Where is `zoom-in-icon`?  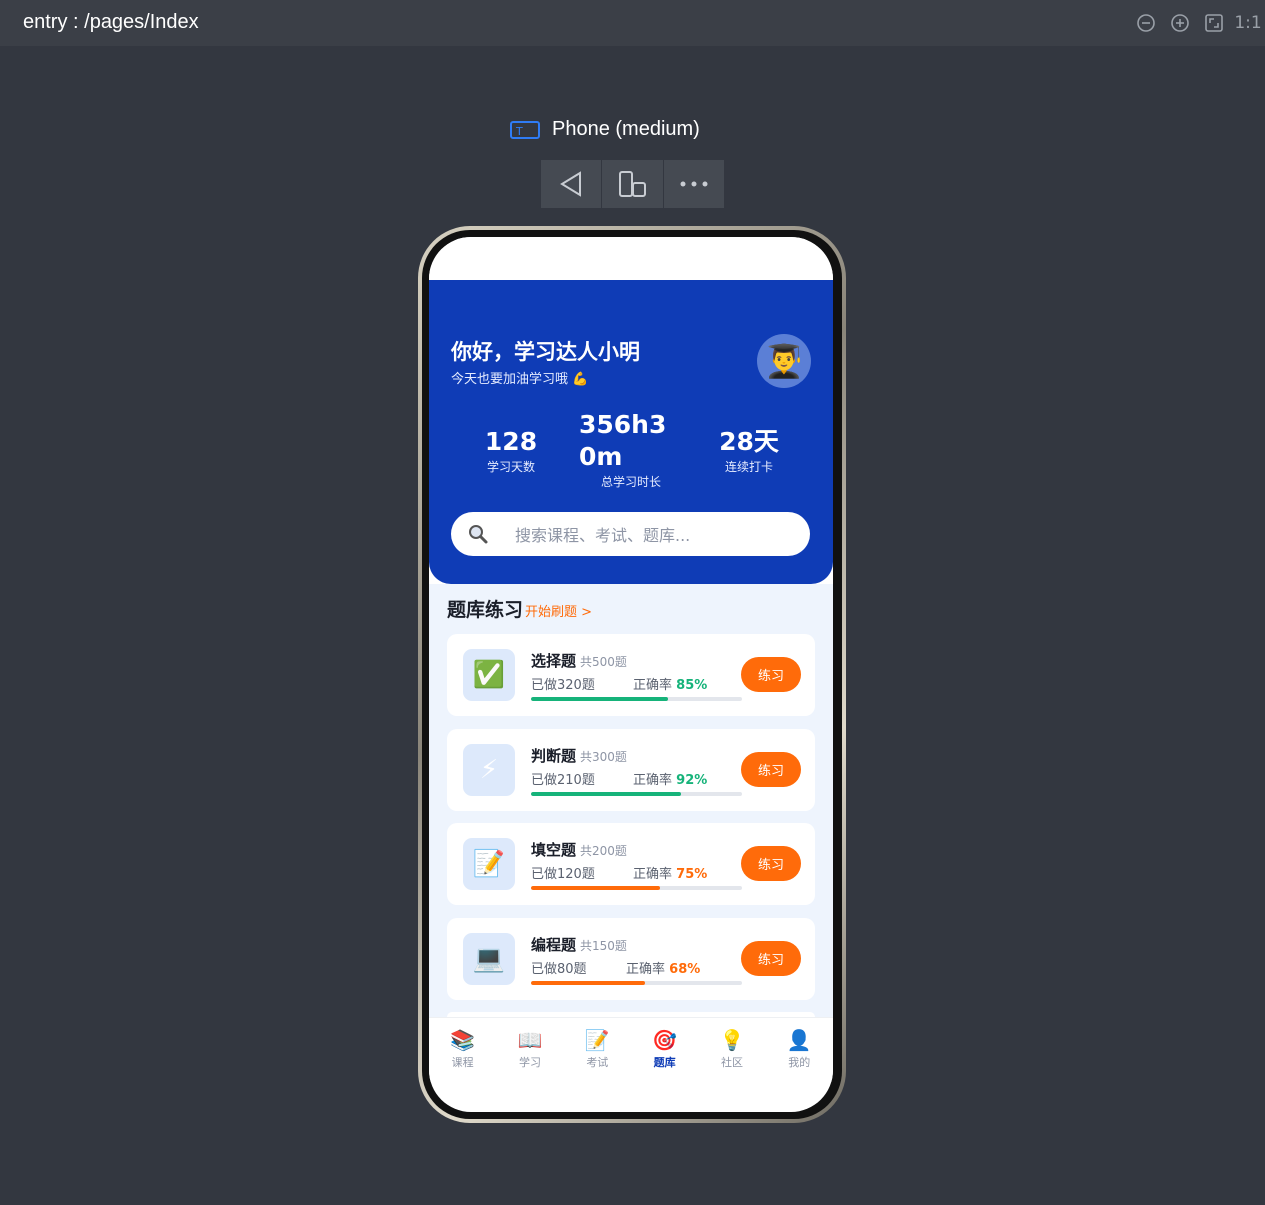
zoom-in-icon is located at coordinates (1180, 23).